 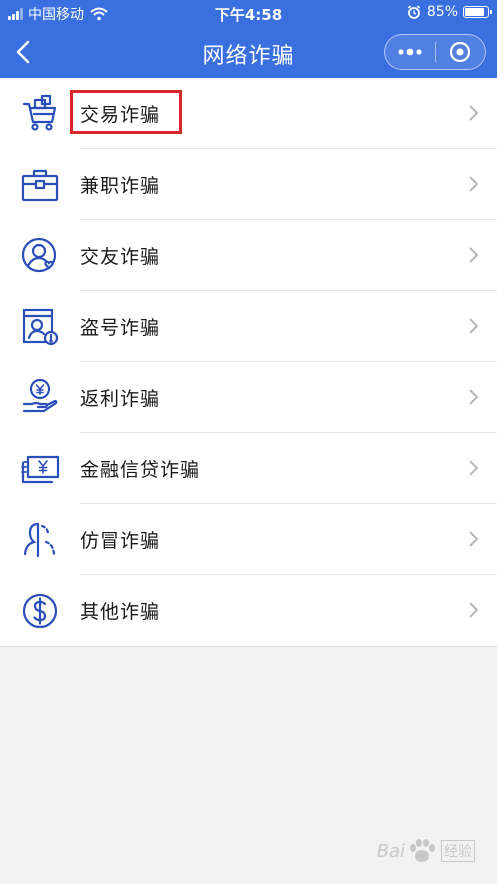 I want to click on list-item-rebate-fraud: 返利诈骗, so click(x=248, y=397).